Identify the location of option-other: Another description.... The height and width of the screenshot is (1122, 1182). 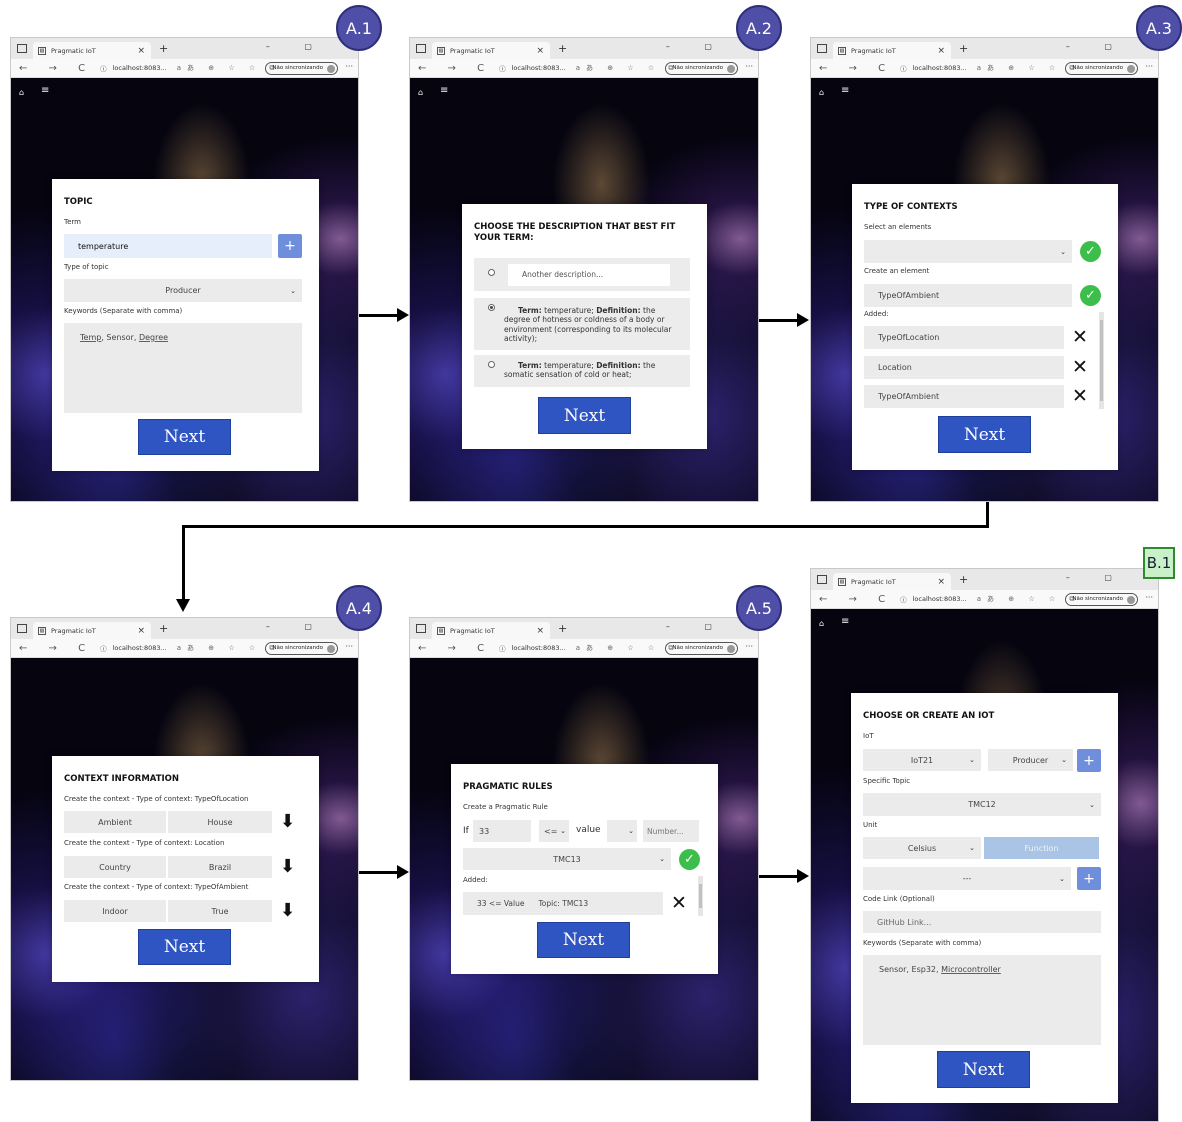
(582, 274).